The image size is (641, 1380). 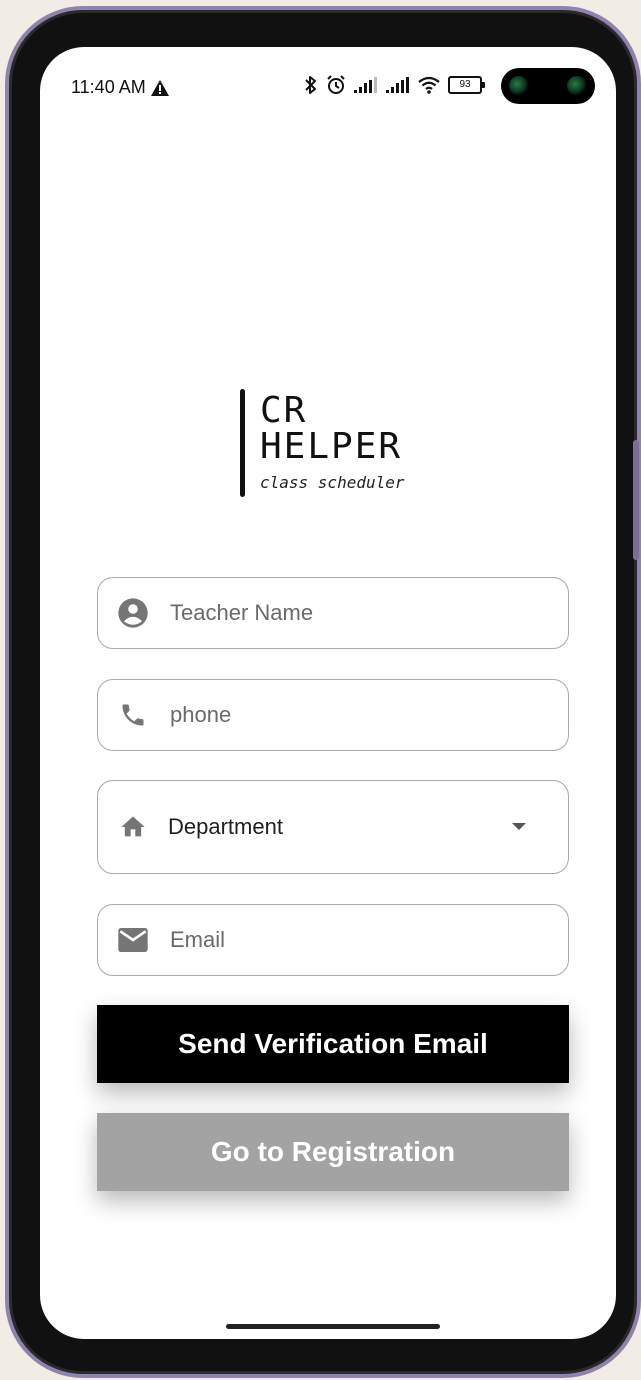 I want to click on side-button, so click(x=636, y=500).